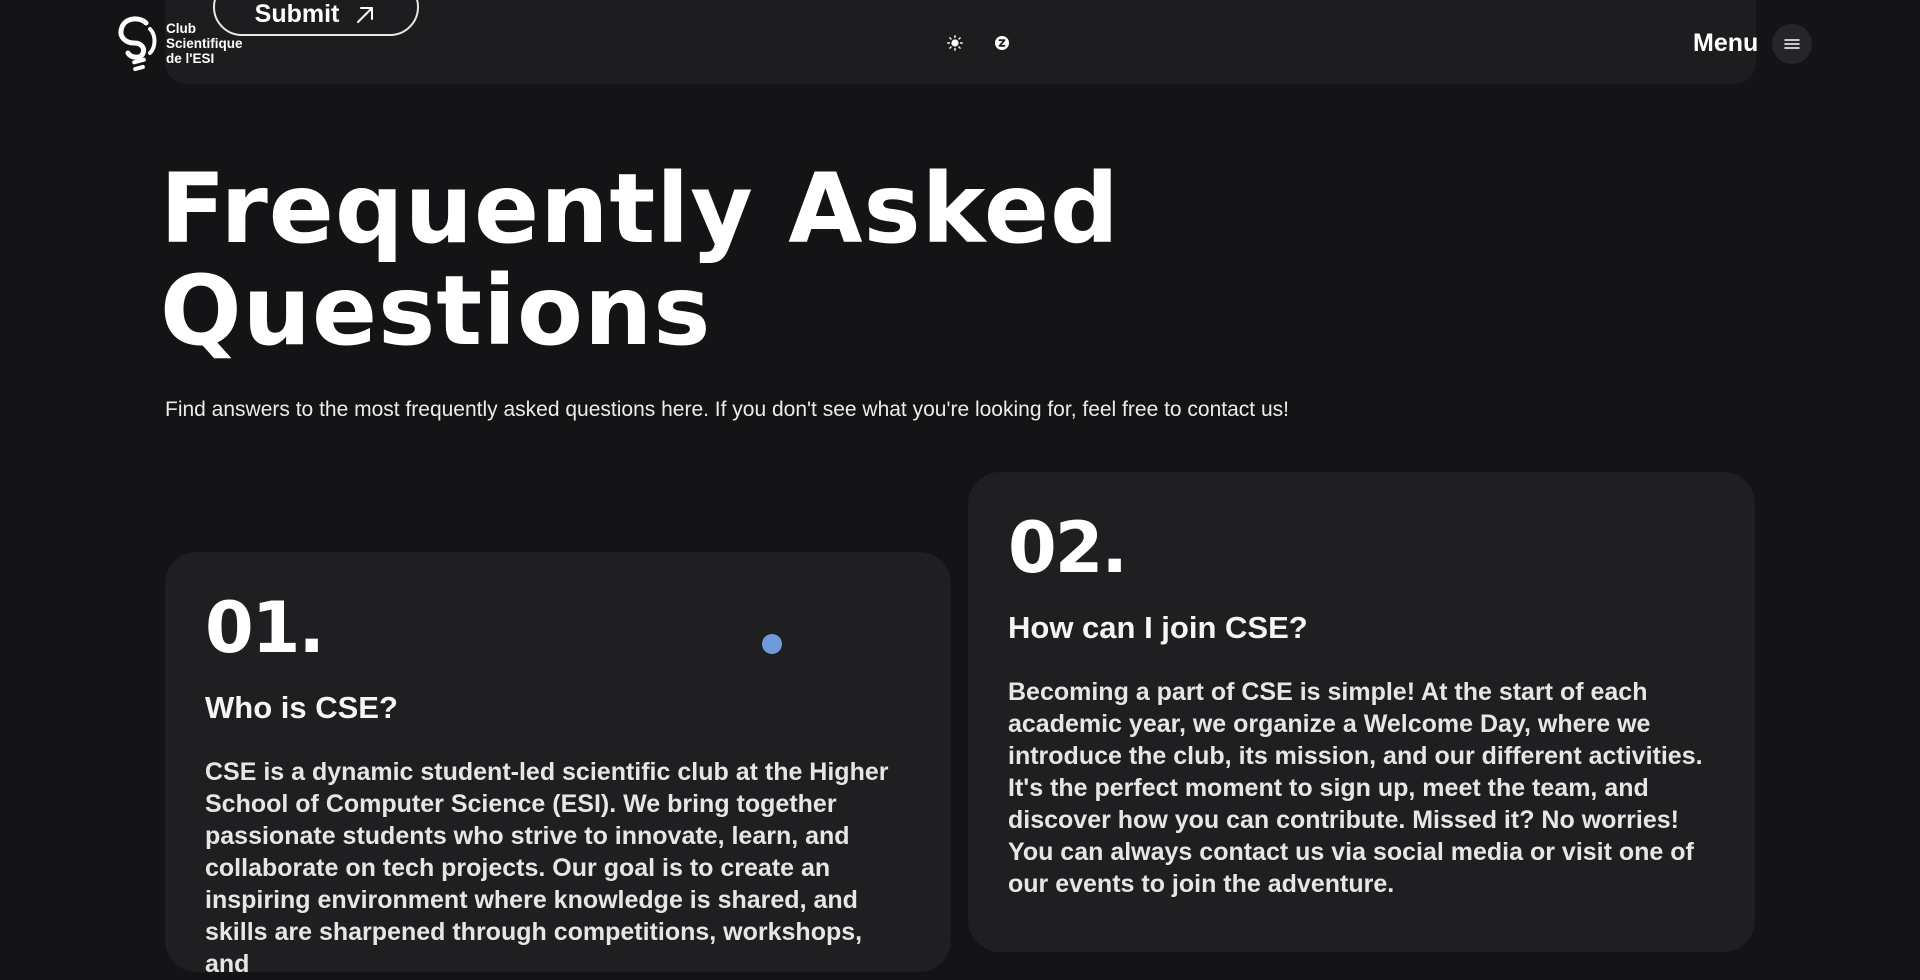 Image resolution: width=1920 pixels, height=980 pixels. I want to click on logo-line: de l'ESI, so click(190, 58).